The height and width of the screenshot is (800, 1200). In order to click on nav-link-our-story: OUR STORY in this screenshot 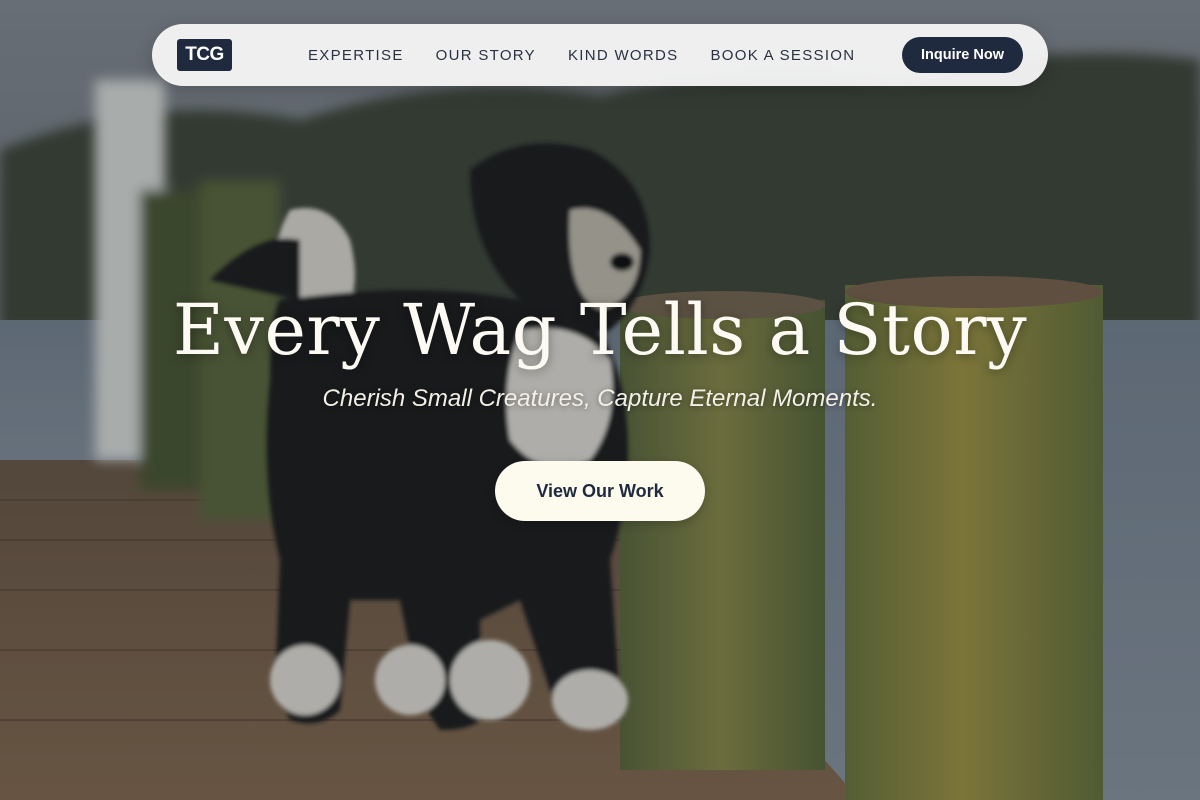, I will do `click(486, 55)`.